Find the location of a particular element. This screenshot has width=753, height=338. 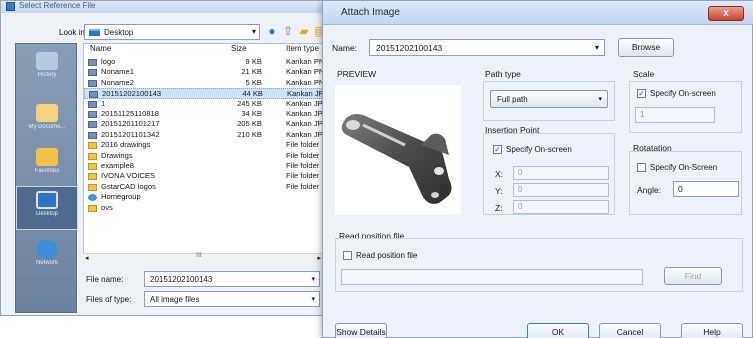

preview-label: PREVIEW is located at coordinates (357, 74).